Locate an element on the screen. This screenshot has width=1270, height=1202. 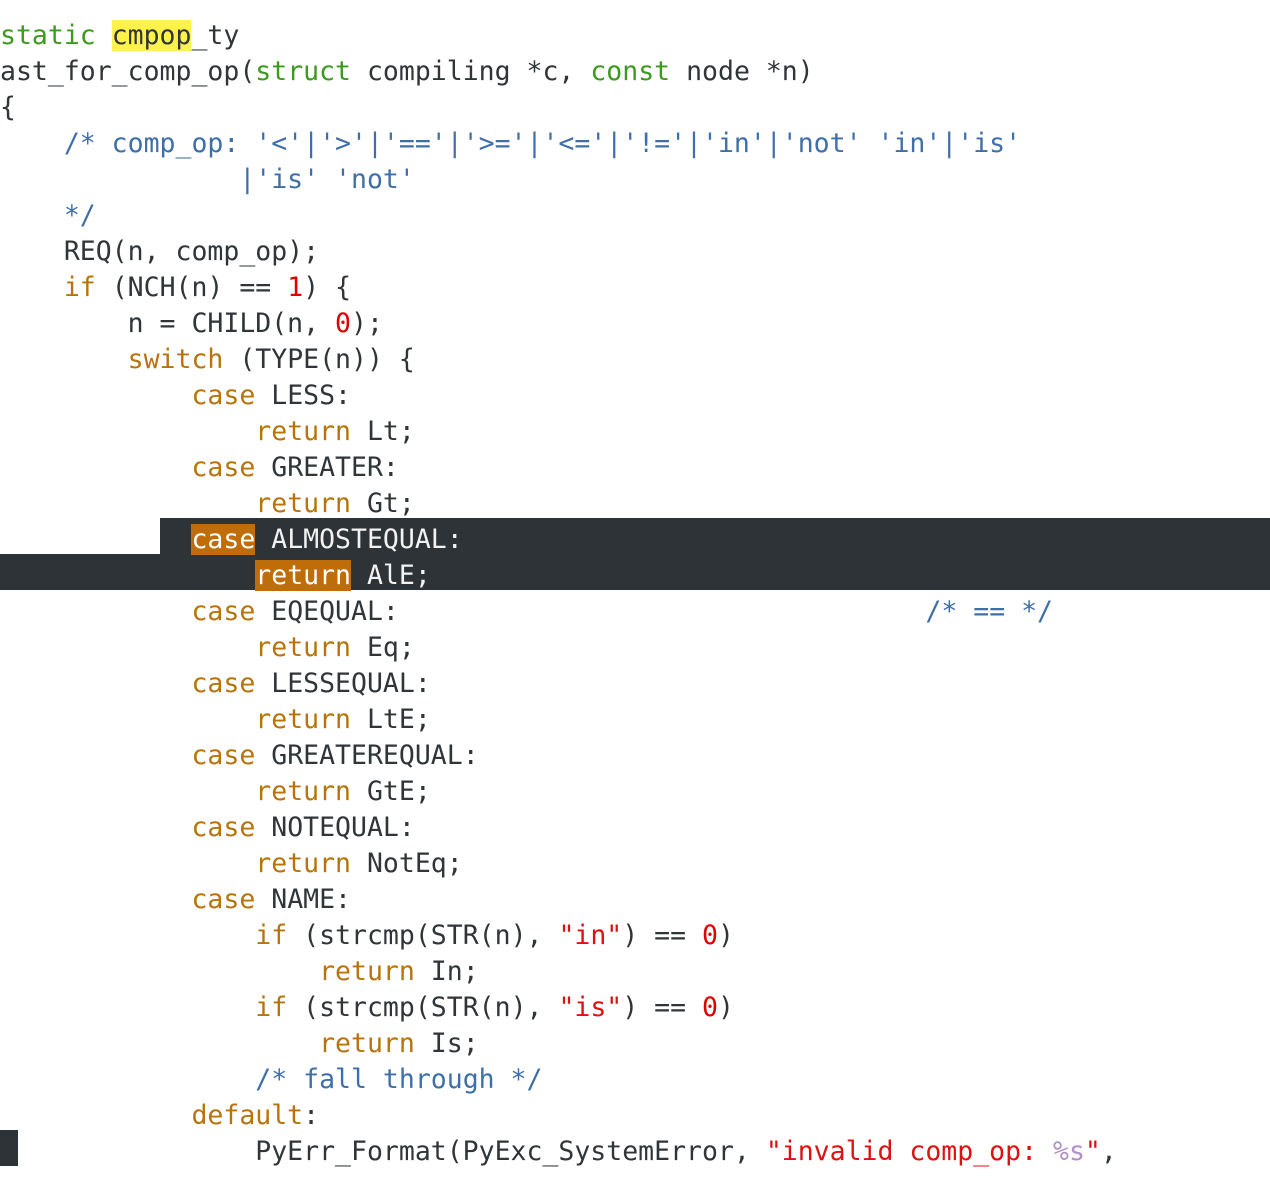
line-if-strcmp-in-seg-2: (strcmp(STR(n), is located at coordinates (423, 935).